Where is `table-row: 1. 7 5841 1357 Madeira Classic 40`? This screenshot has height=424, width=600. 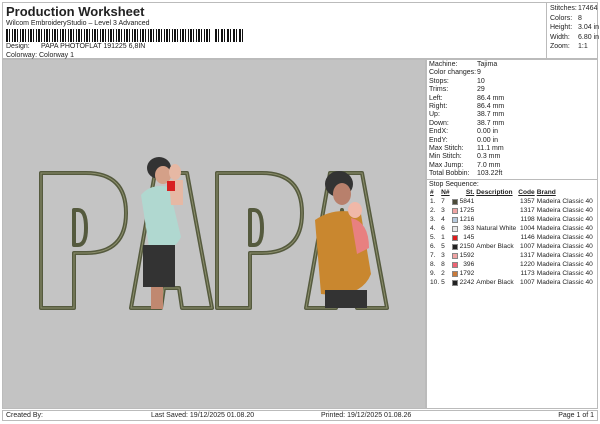 table-row: 1. 7 5841 1357 Madeira Classic 40 is located at coordinates (511, 201).